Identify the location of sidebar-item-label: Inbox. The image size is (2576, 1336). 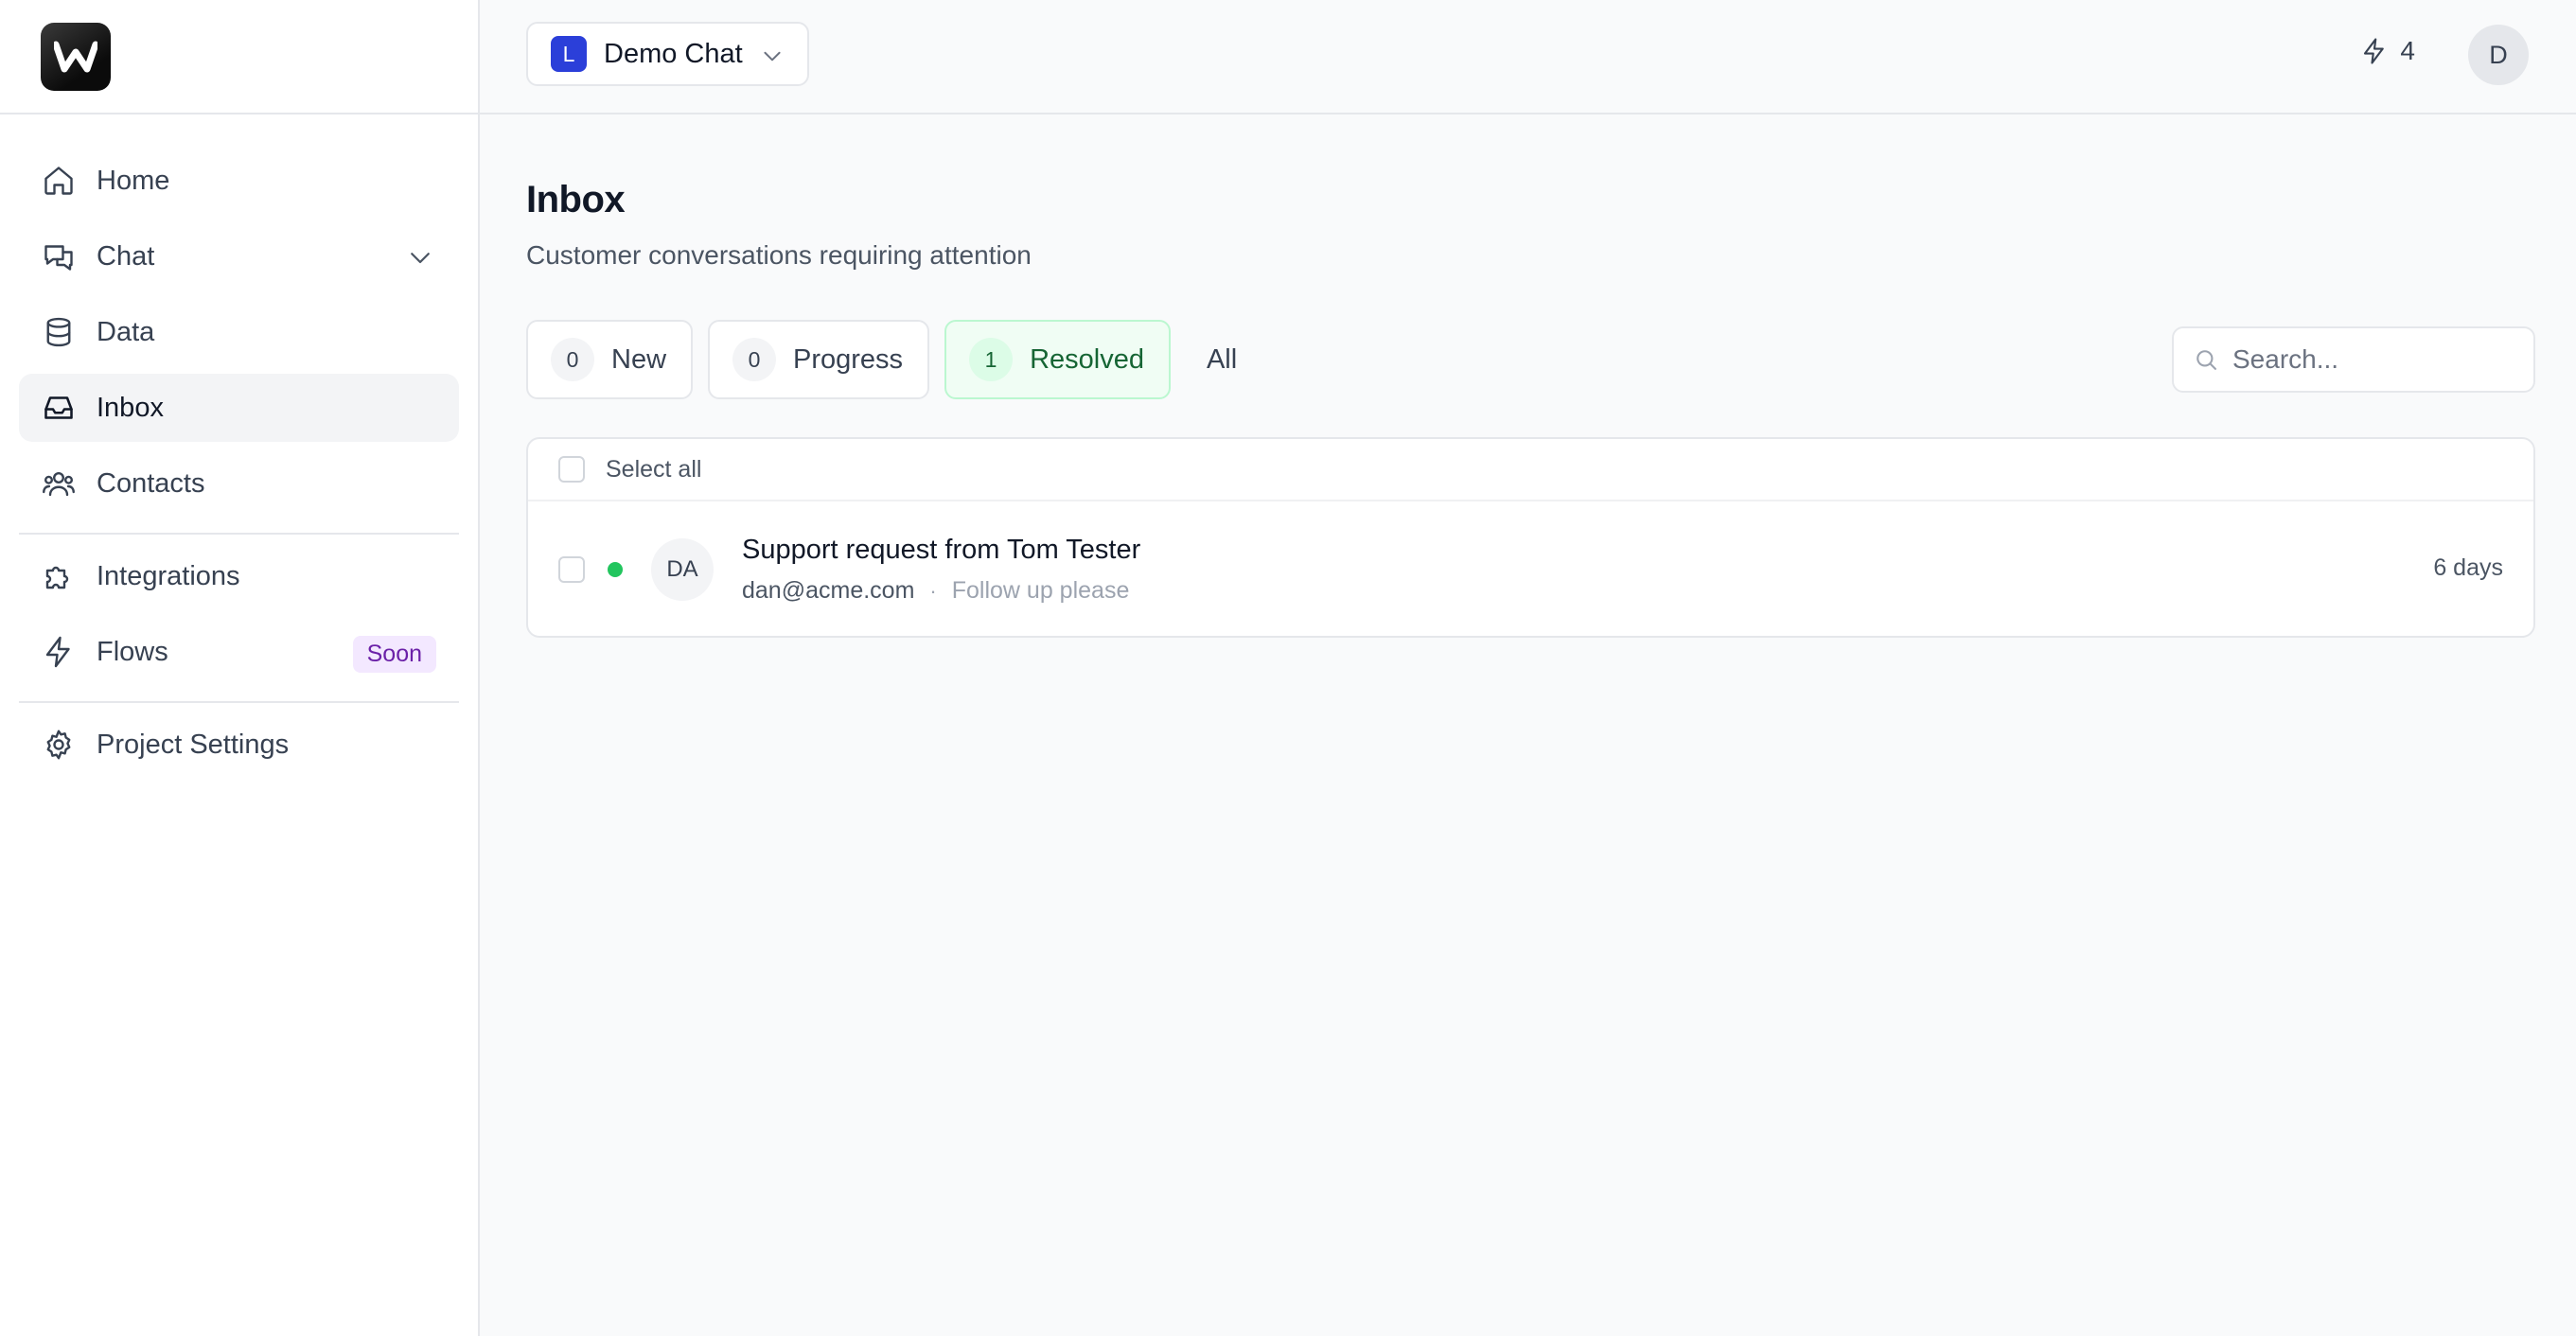
(130, 408).